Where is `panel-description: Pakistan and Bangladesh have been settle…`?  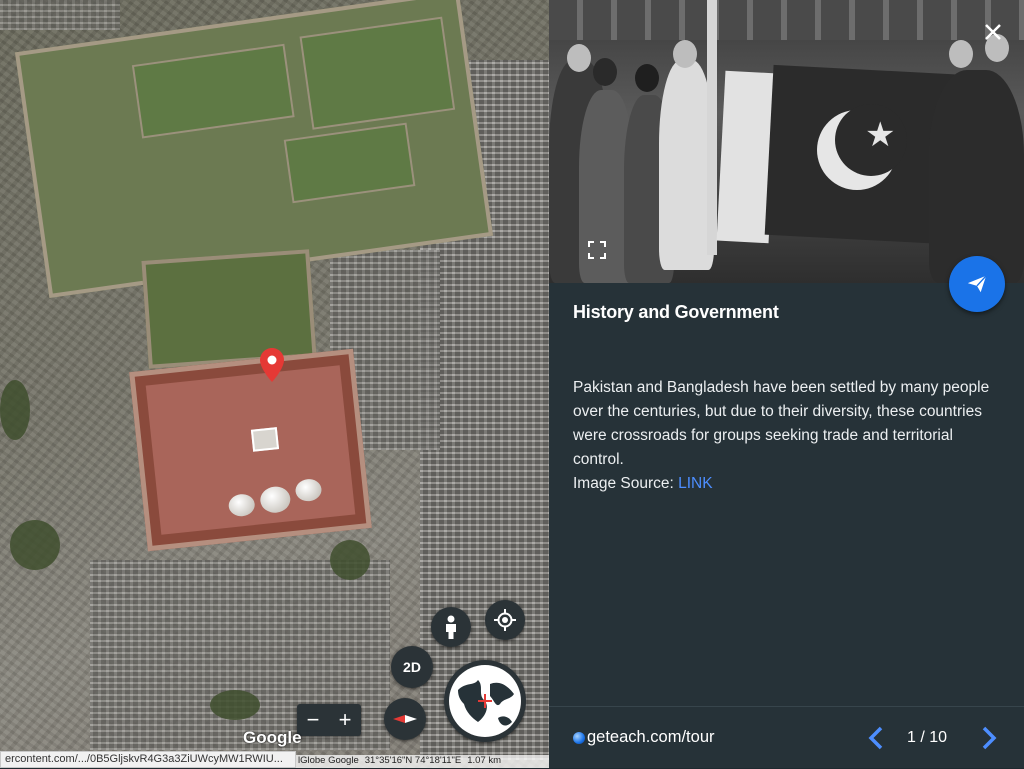
panel-description: Pakistan and Bangladesh have been settle… is located at coordinates (781, 423).